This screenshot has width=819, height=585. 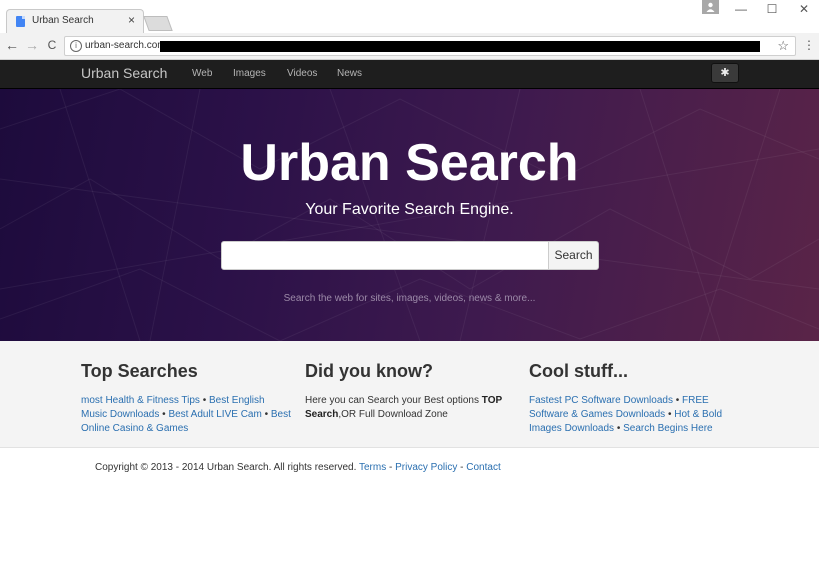 What do you see at coordinates (12, 45) in the screenshot?
I see `back-arrow-icon: ←` at bounding box center [12, 45].